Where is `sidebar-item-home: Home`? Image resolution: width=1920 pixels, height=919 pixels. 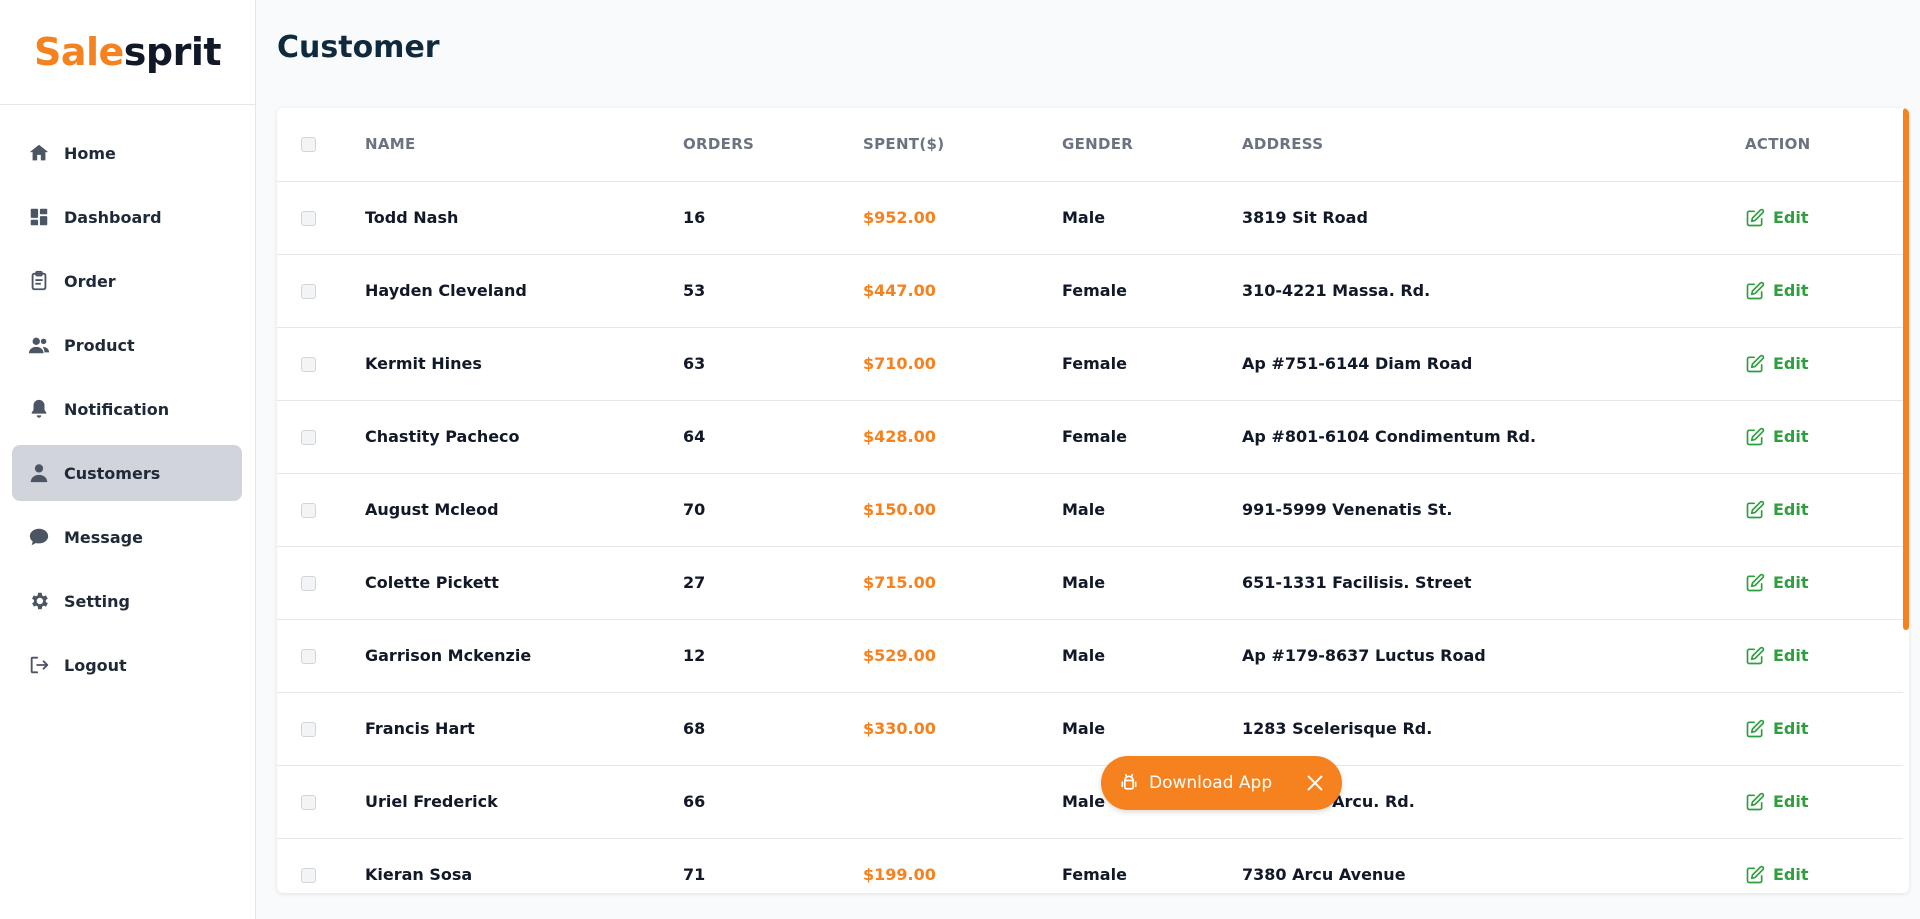 sidebar-item-home: Home is located at coordinates (127, 153).